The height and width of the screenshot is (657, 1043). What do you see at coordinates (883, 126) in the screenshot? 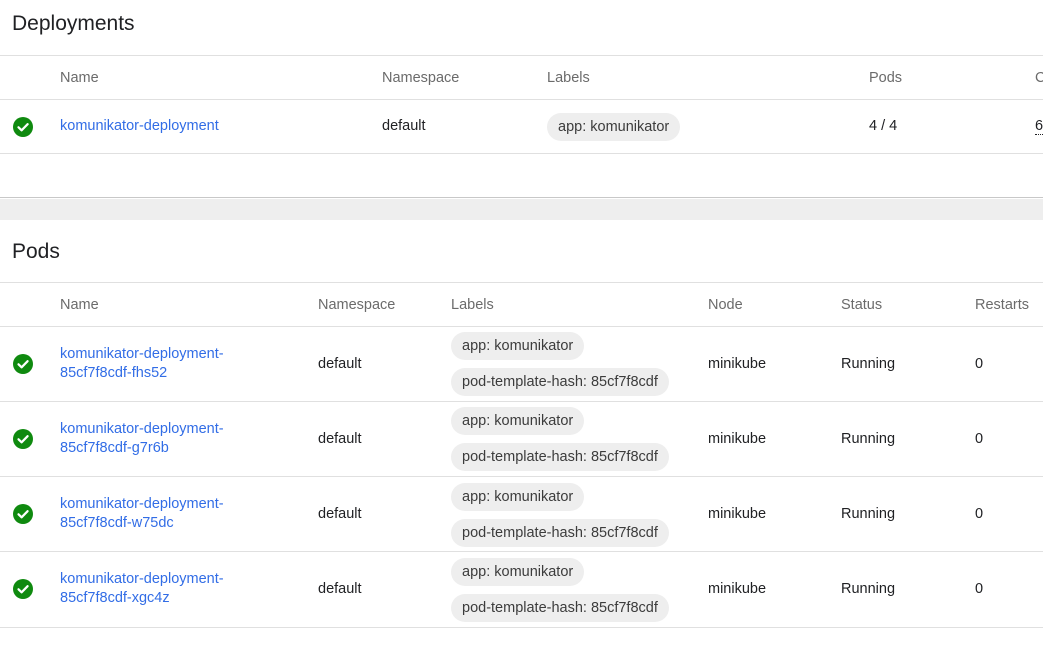
I see `pods-count: 4 / 4` at bounding box center [883, 126].